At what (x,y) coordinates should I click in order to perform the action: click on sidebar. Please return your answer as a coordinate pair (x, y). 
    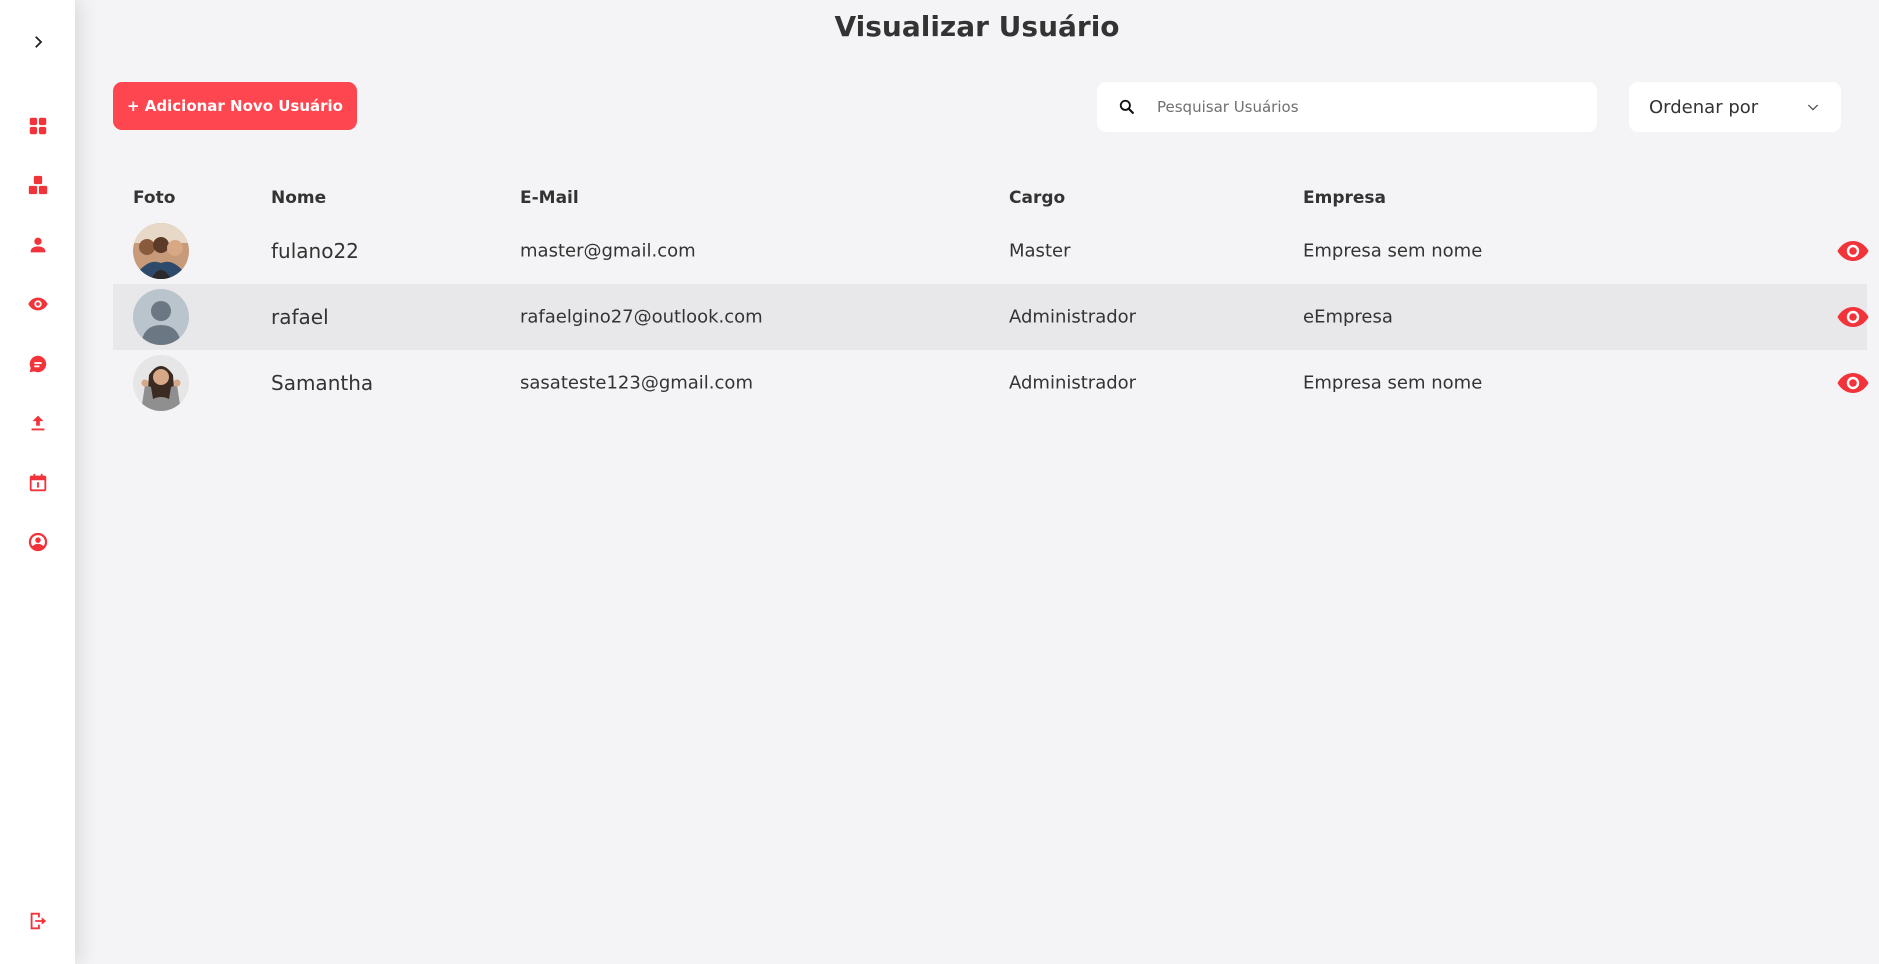
    Looking at the image, I should click on (37, 482).